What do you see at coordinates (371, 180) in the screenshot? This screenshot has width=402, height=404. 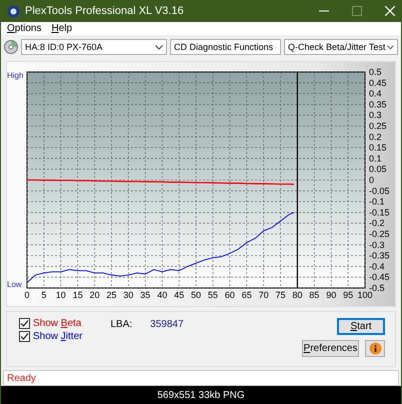 I see `y-tick-label: 0` at bounding box center [371, 180].